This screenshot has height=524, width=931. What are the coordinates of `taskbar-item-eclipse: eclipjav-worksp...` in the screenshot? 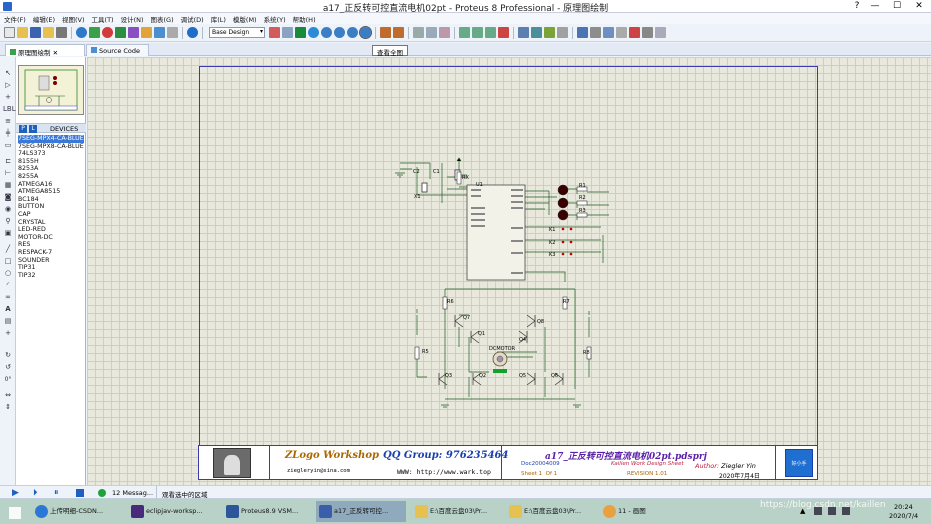 It's located at (173, 511).